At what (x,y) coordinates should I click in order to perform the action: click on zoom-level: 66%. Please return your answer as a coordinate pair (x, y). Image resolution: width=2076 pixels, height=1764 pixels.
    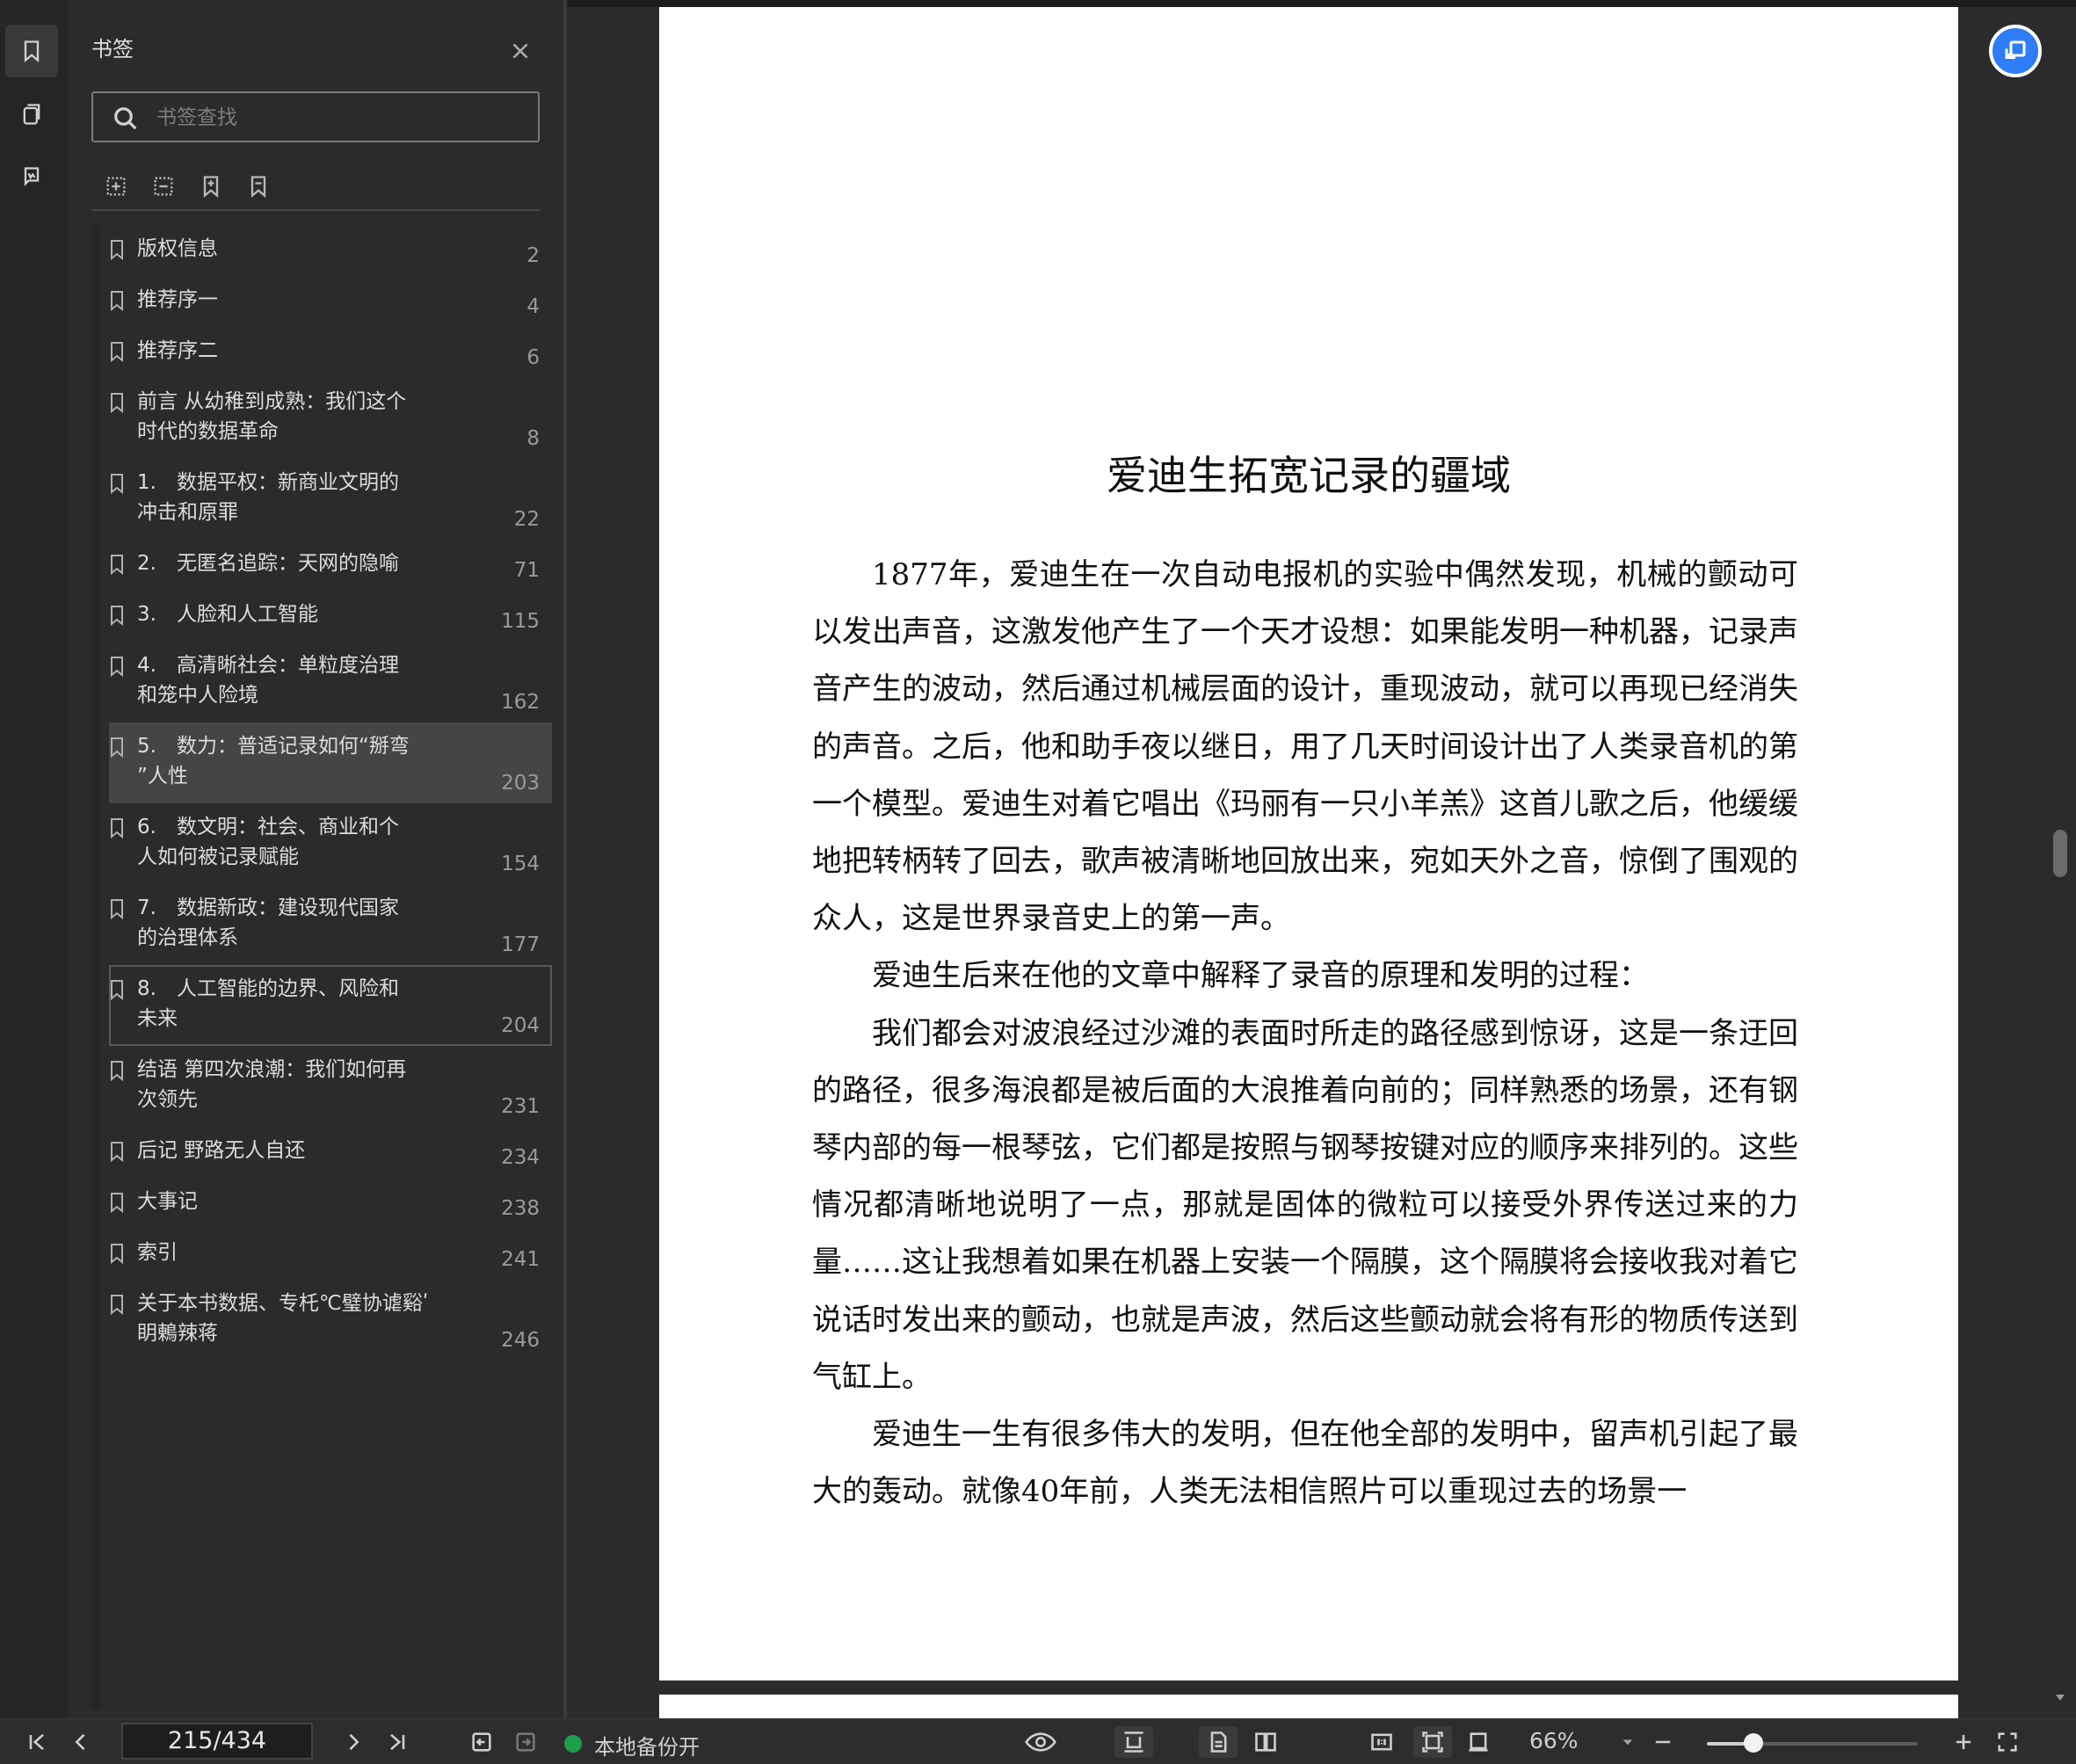
    Looking at the image, I should click on (1554, 1740).